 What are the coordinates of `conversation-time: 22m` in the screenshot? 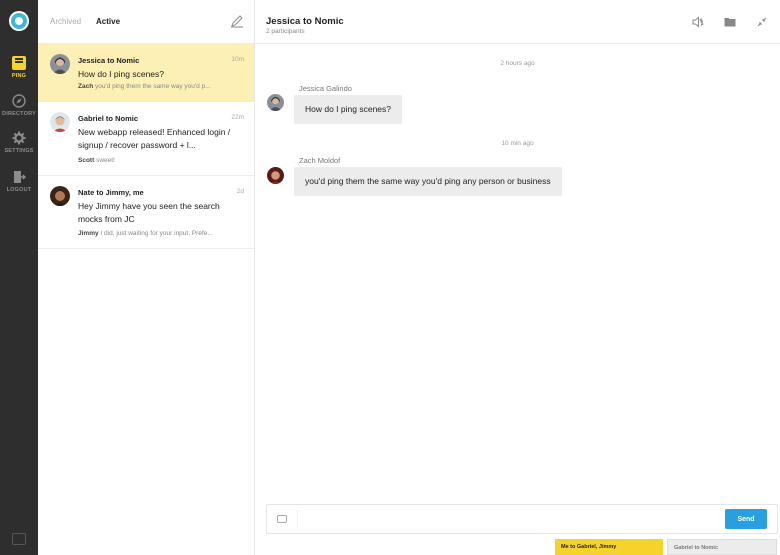 It's located at (237, 117).